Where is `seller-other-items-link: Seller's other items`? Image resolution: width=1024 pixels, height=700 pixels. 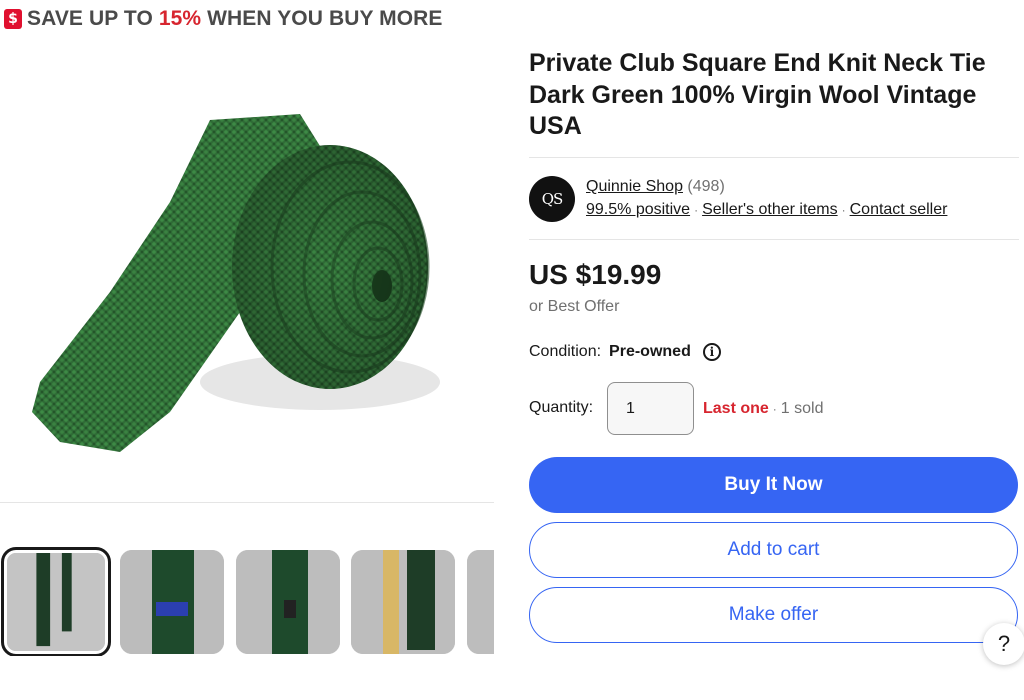 seller-other-items-link: Seller's other items is located at coordinates (770, 209).